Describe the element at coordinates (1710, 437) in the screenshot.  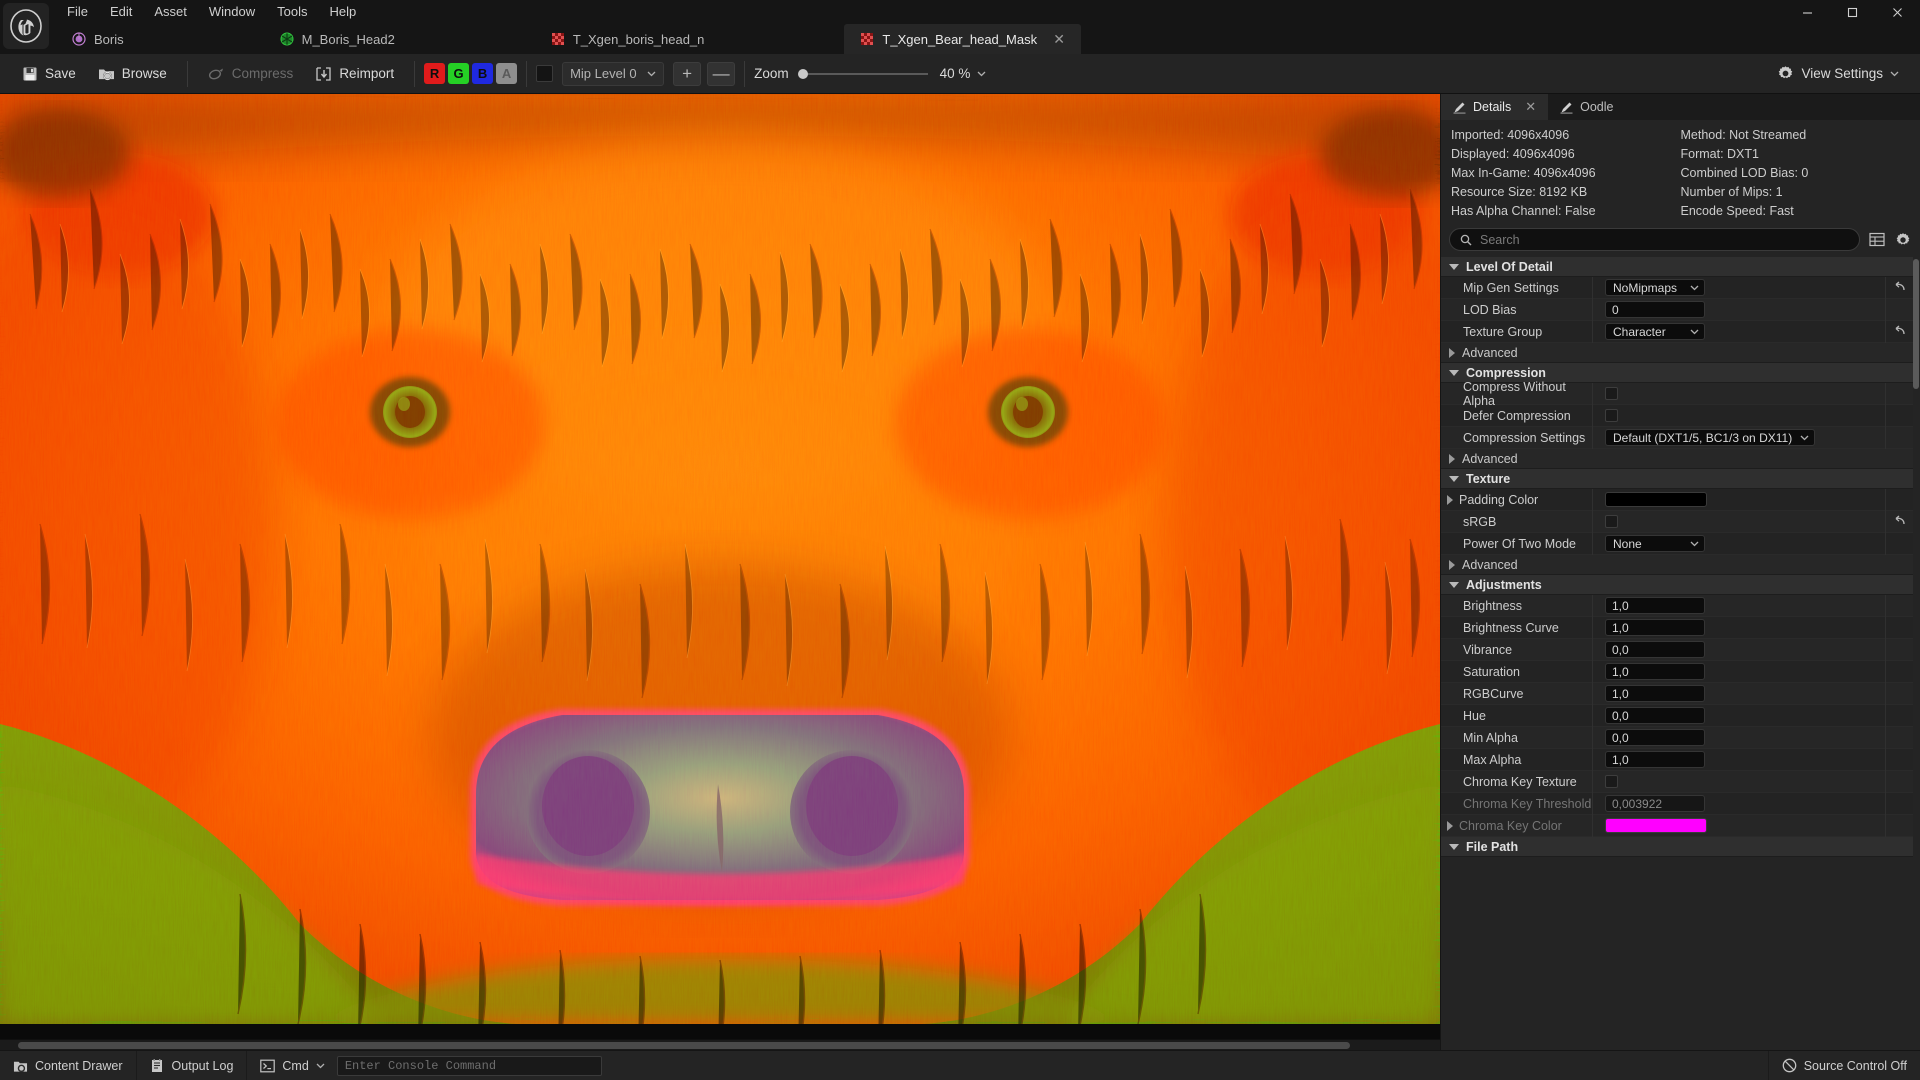
I see `compression-settings-dropdown: Default (DXT1/5, BC1/3 on DX11)` at that location.